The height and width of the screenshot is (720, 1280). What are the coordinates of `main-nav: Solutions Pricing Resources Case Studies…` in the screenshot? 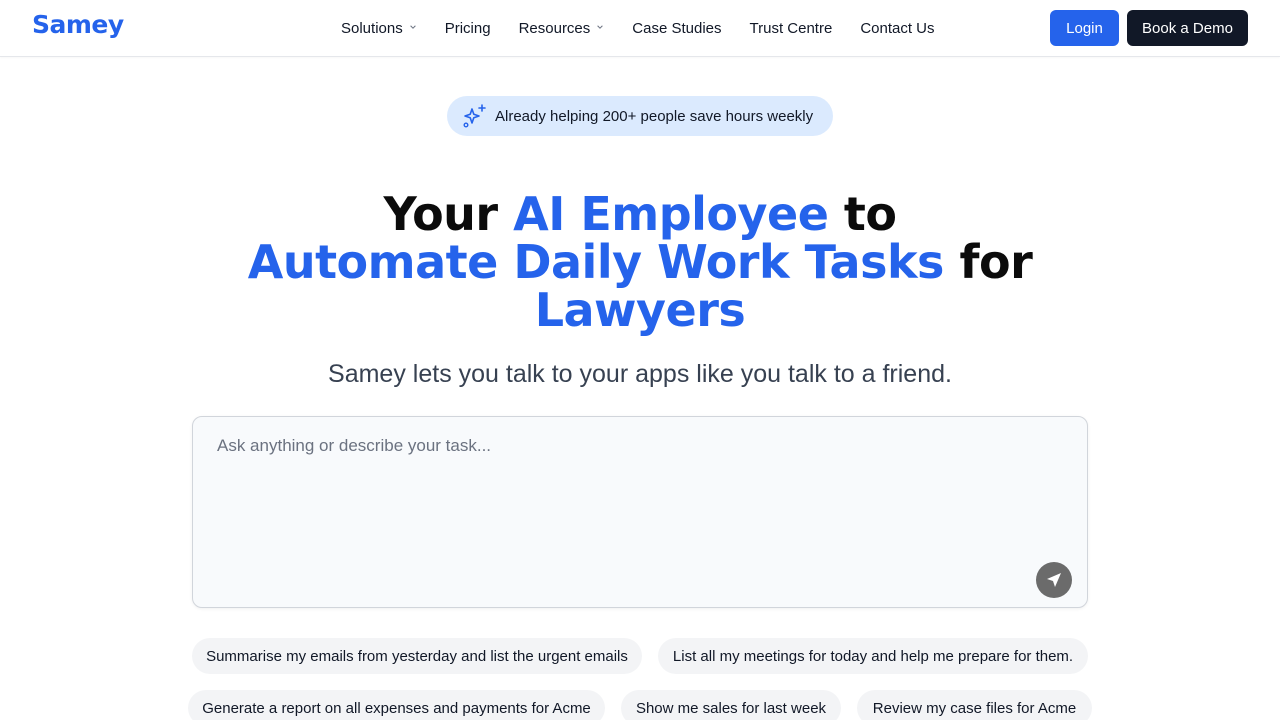 It's located at (638, 28).